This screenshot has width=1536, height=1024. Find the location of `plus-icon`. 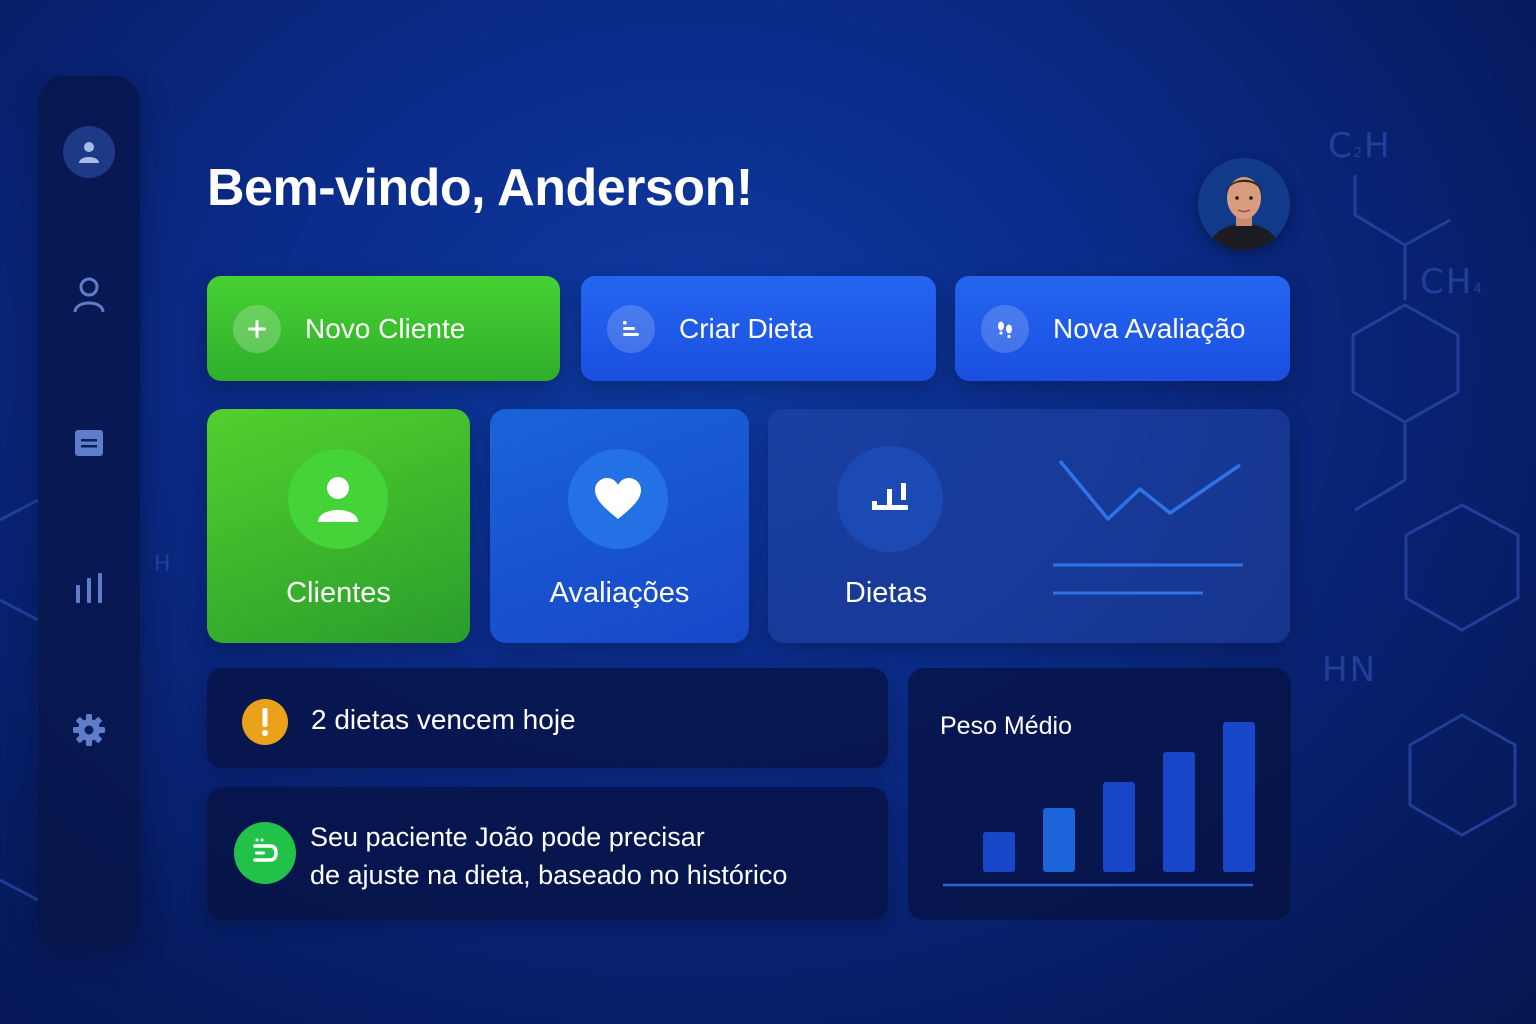

plus-icon is located at coordinates (257, 328).